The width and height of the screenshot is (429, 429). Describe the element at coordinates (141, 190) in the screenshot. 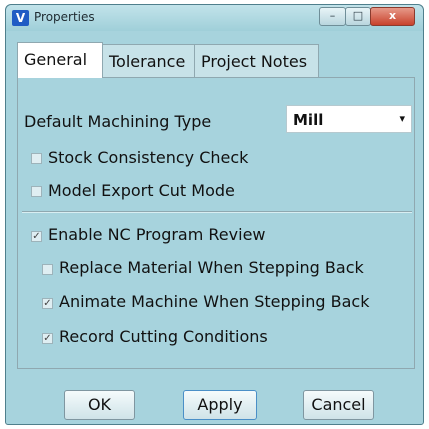

I see `model-export-cut-mode-label: Model Export Cut Mode` at that location.